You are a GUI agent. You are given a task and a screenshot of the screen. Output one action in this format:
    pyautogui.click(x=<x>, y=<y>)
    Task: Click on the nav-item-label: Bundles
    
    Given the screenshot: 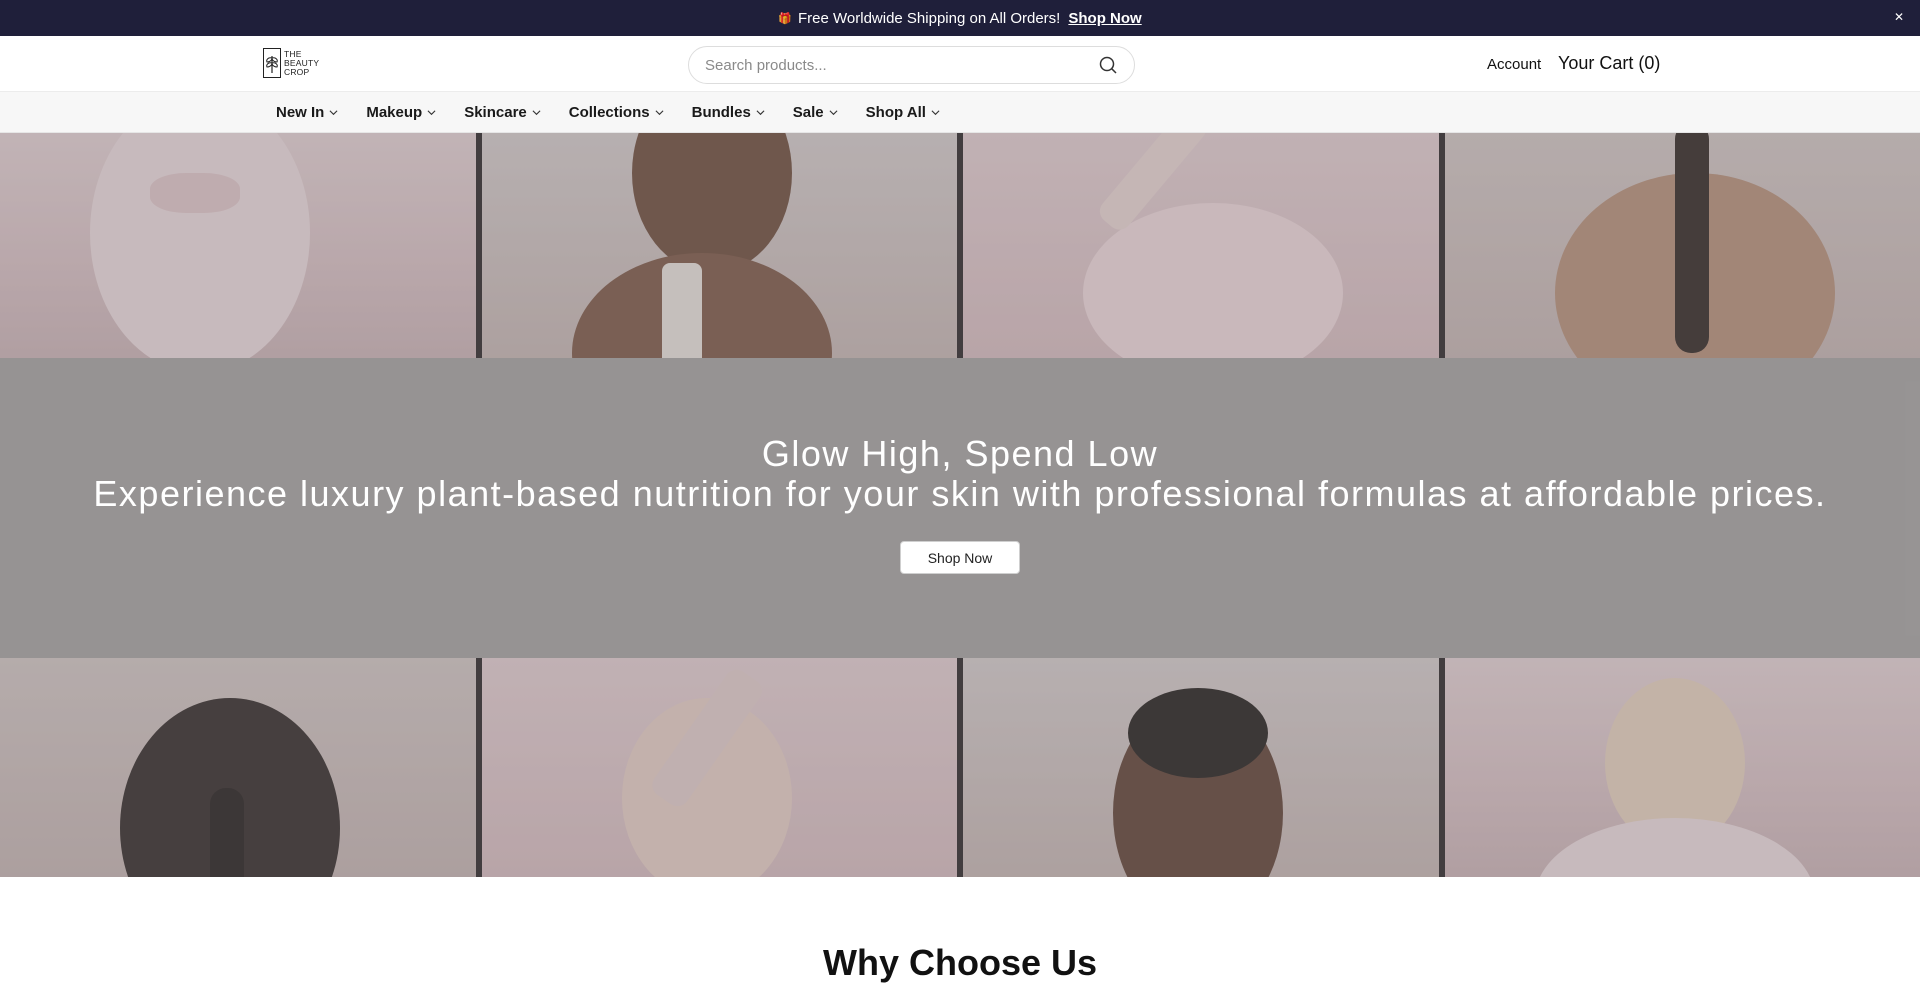 What is the action you would take?
    pyautogui.click(x=721, y=112)
    